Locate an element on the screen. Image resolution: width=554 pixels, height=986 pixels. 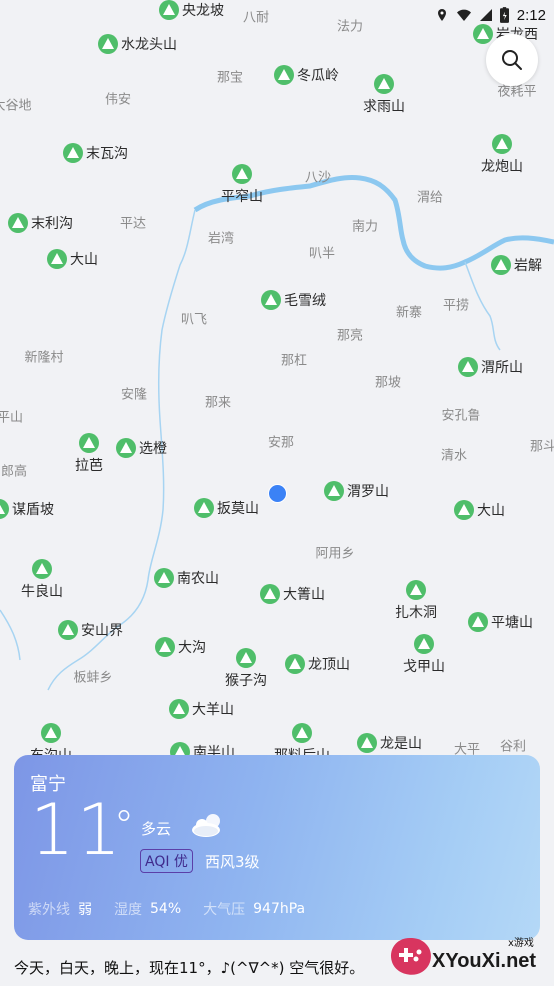
mountain-marker: 扳莫山 is located at coordinates (226, 508).